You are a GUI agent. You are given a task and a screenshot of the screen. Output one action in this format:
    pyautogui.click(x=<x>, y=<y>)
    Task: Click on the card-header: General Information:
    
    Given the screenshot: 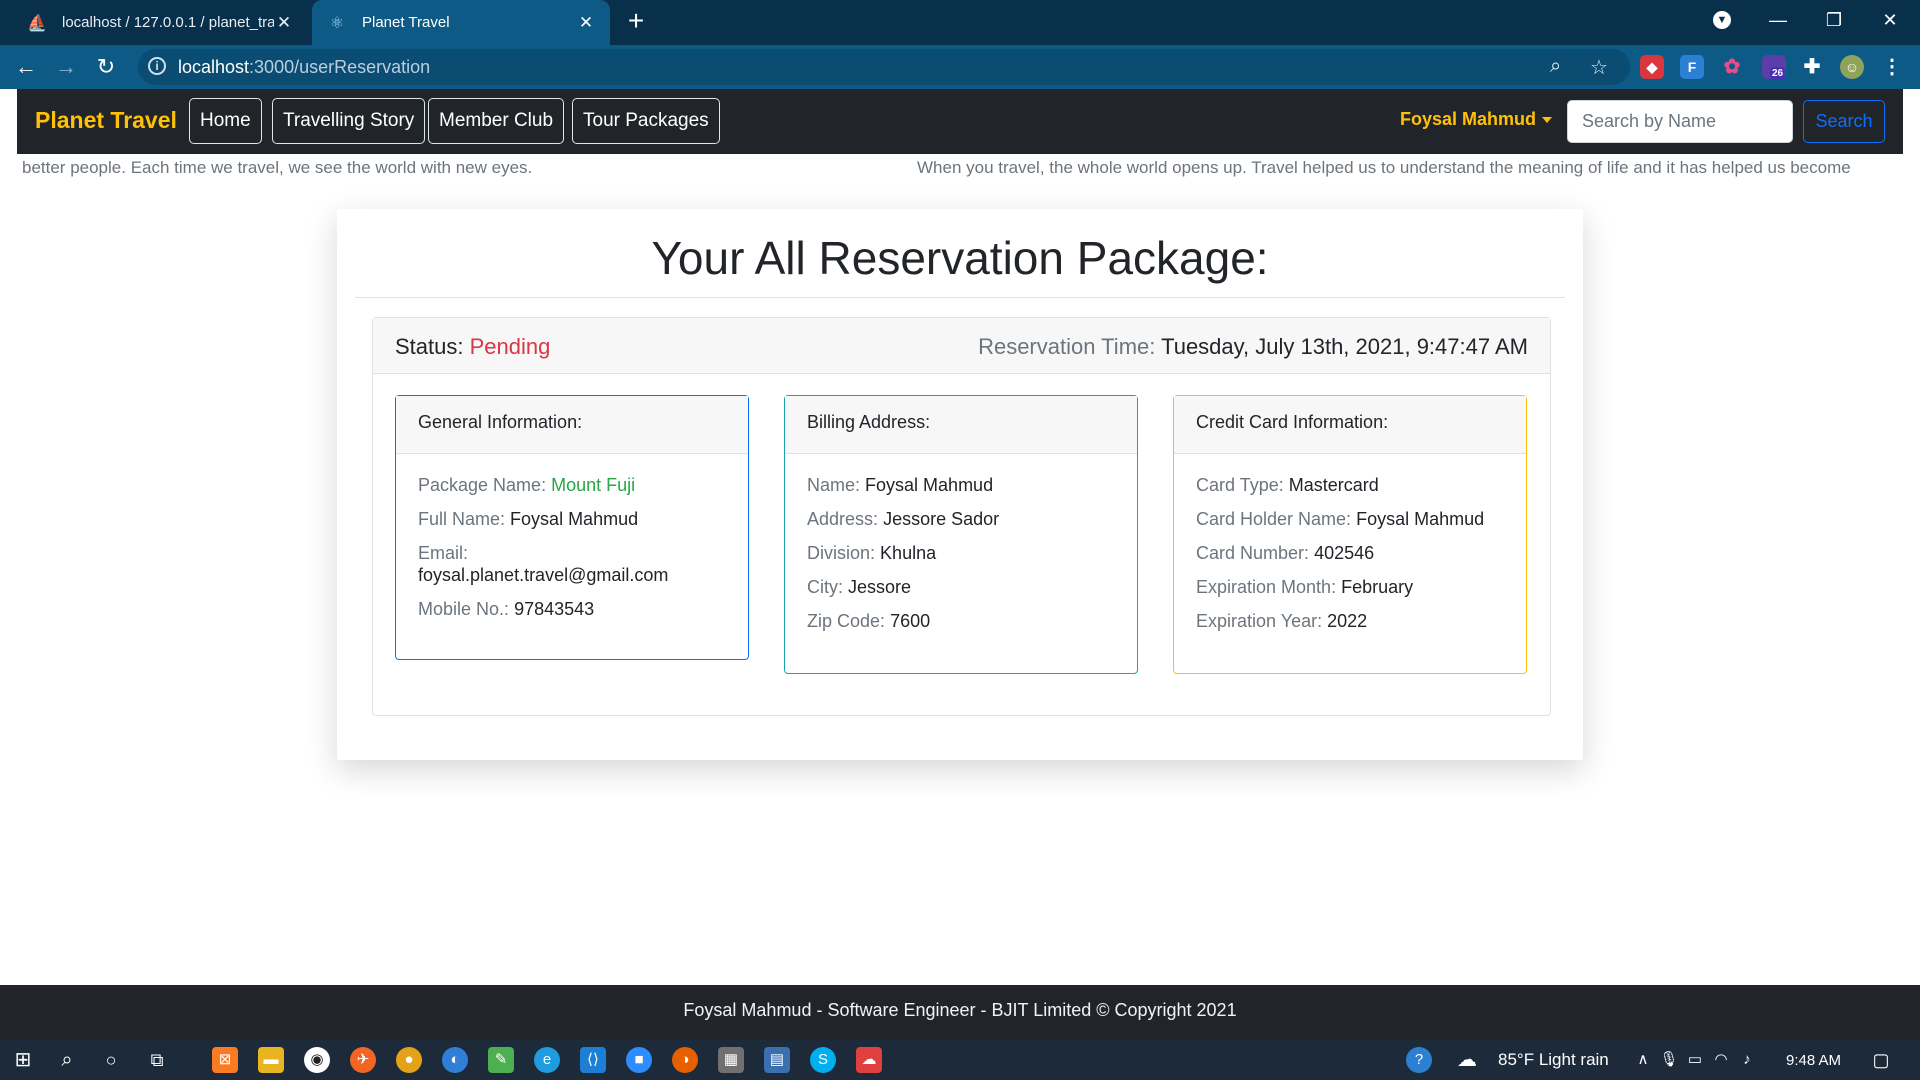 What is the action you would take?
    pyautogui.click(x=572, y=425)
    